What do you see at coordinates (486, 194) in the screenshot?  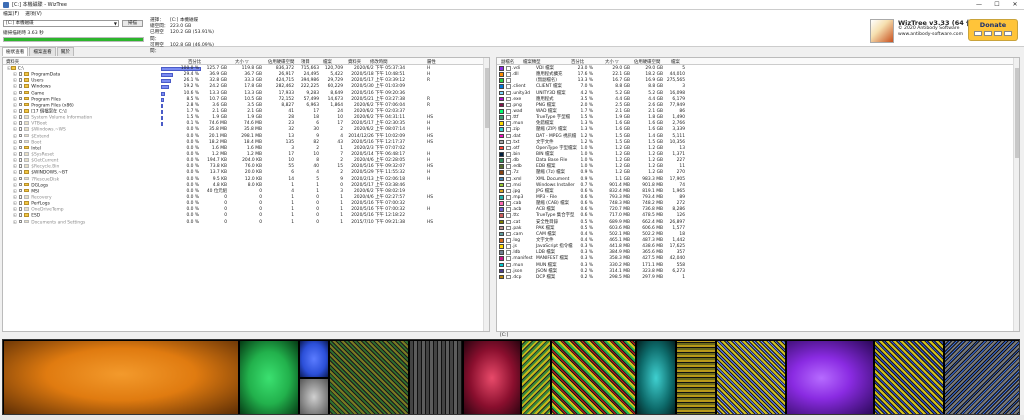 I see `folder-scrollbar` at bounding box center [486, 194].